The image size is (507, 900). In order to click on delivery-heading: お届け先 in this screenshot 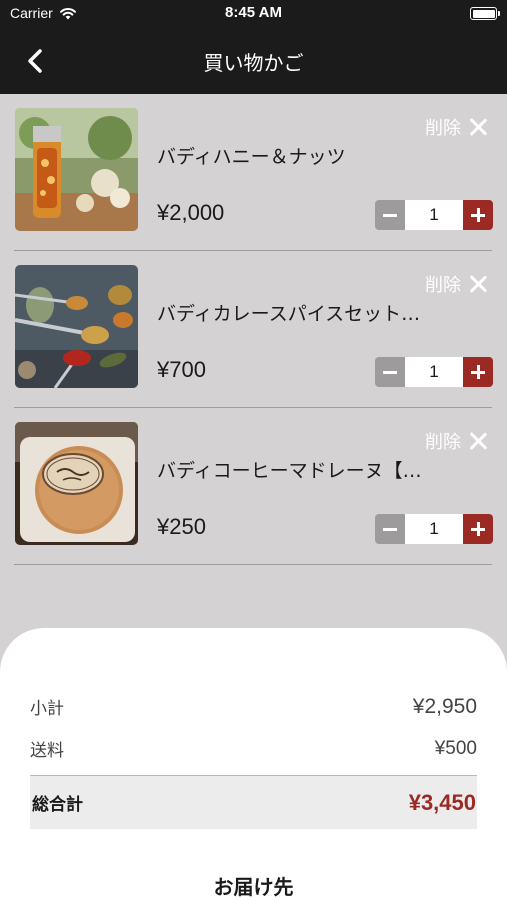, I will do `click(253, 887)`.